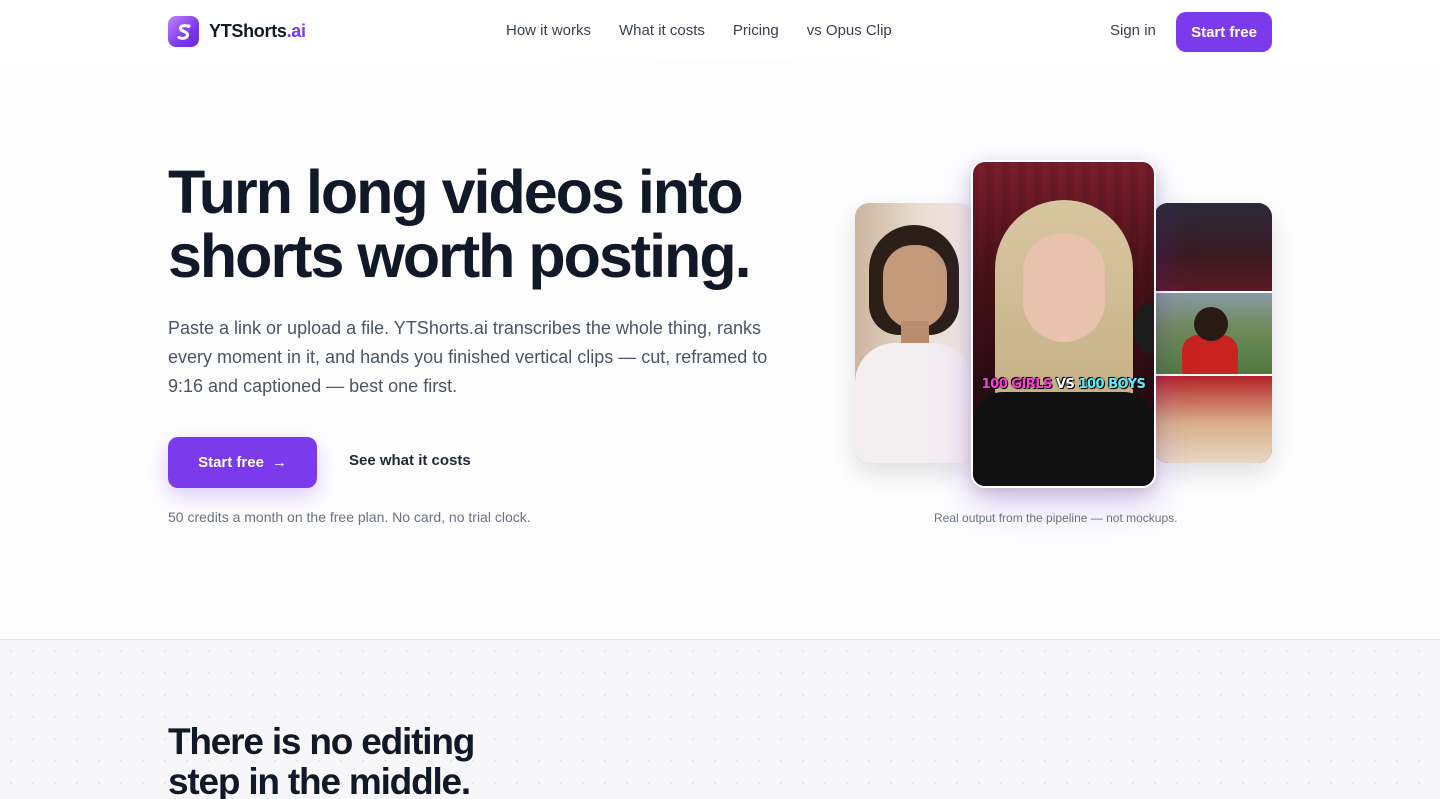 Image resolution: width=1440 pixels, height=799 pixels. What do you see at coordinates (1017, 384) in the screenshot?
I see `caption-part-1: 100 GIRLS` at bounding box center [1017, 384].